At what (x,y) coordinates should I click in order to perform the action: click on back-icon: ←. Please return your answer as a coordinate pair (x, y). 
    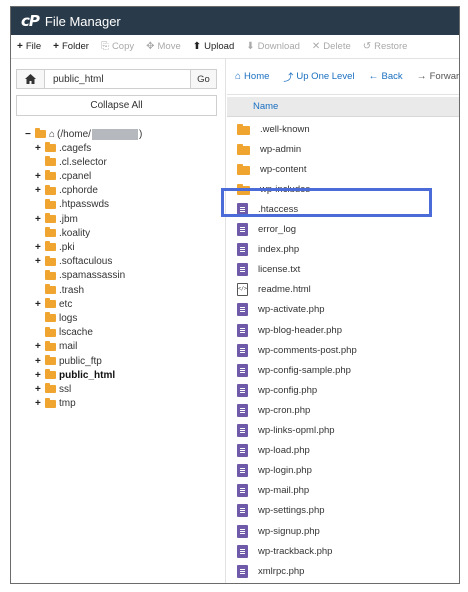
    Looking at the image, I should click on (373, 76).